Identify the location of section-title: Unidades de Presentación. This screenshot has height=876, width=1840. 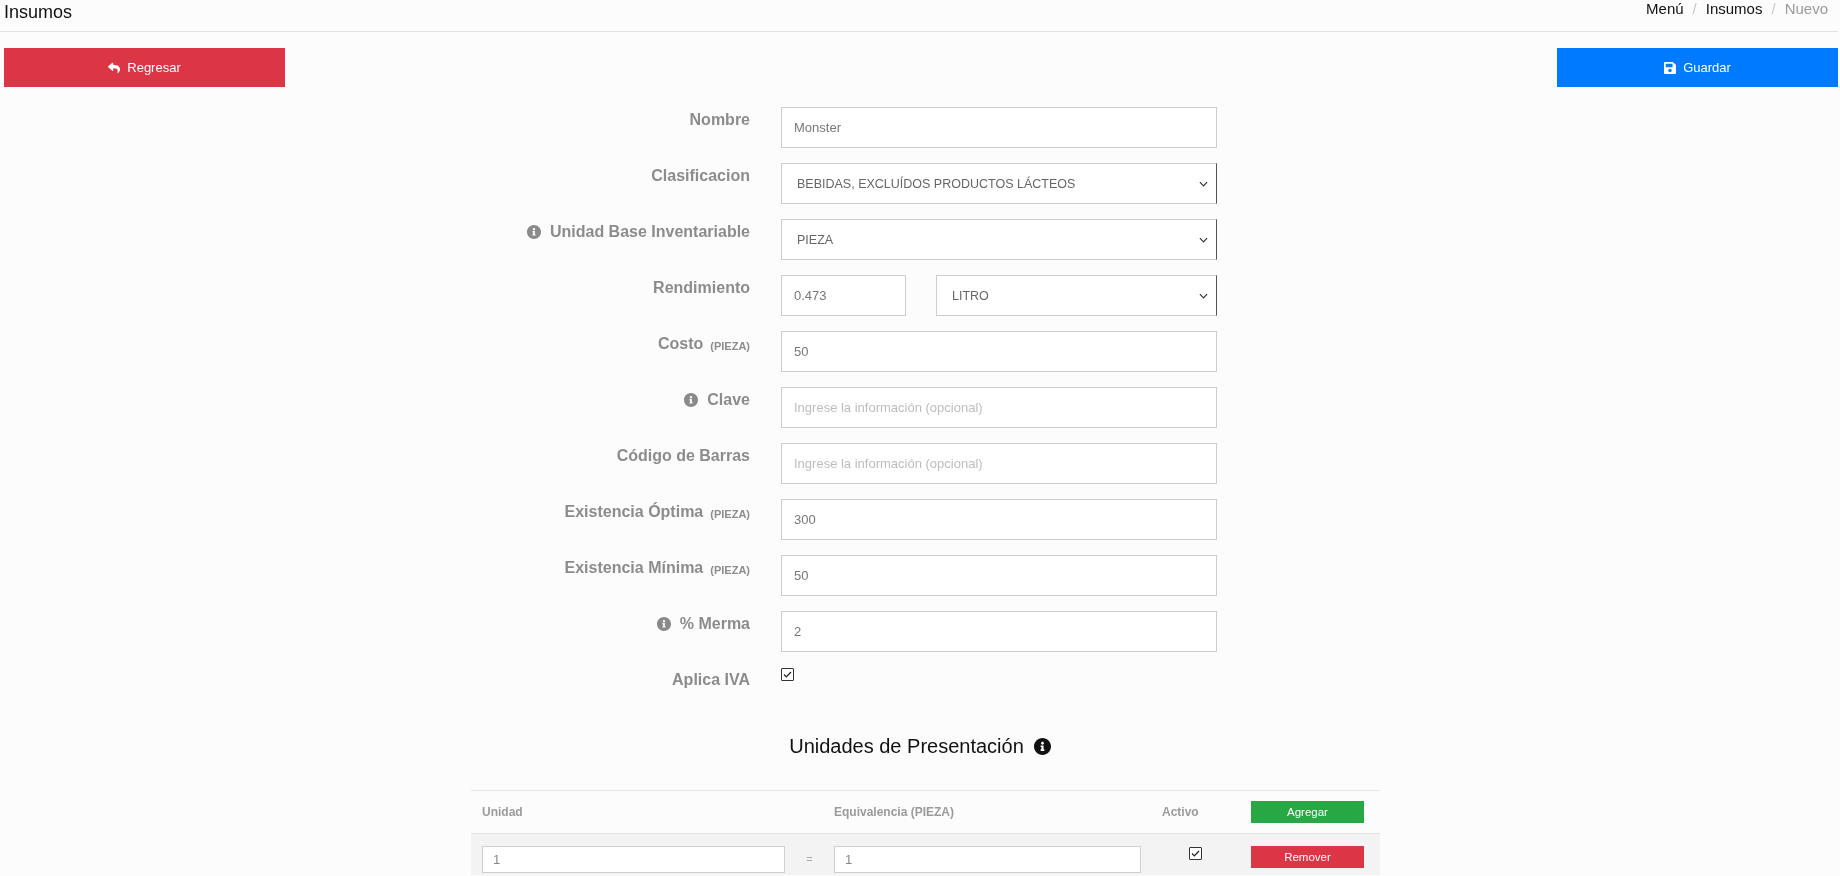
(906, 746).